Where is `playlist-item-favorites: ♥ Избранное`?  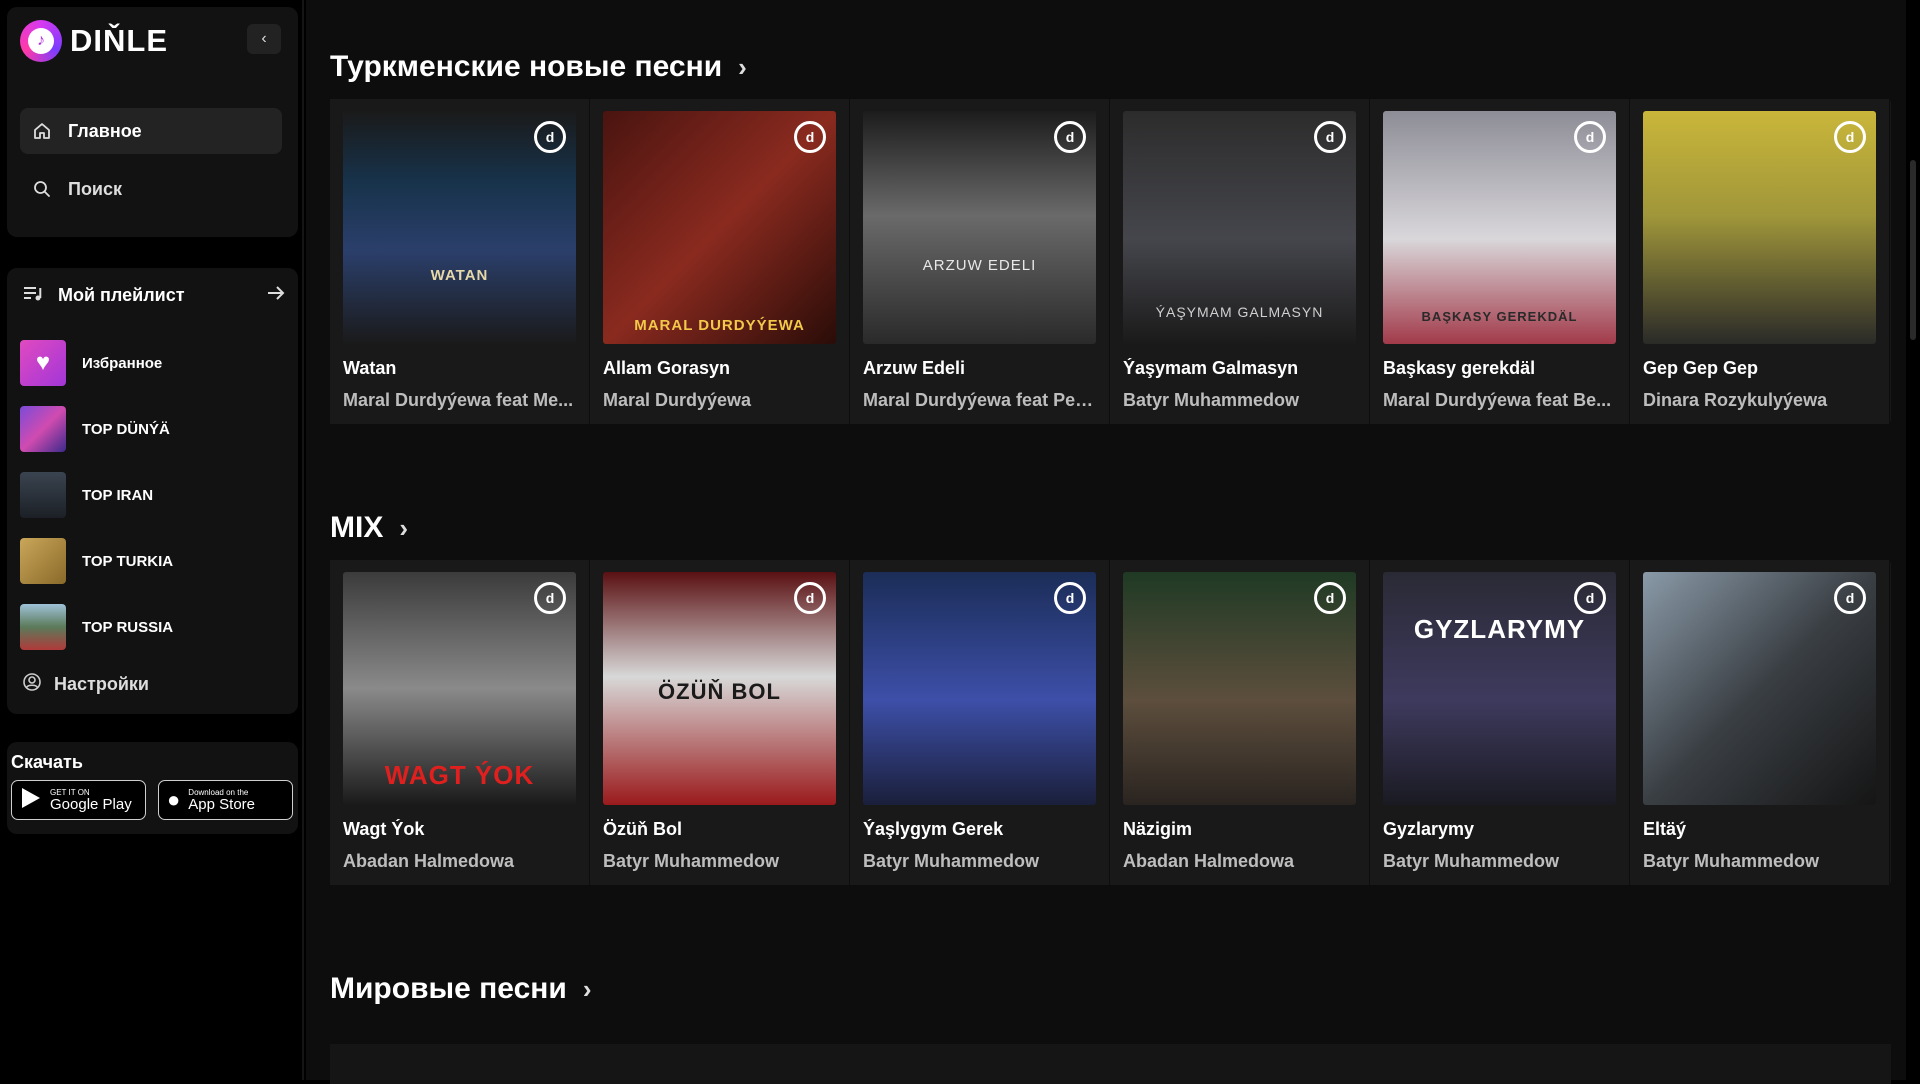
playlist-item-favorites: ♥ Избранное is located at coordinates (91, 363).